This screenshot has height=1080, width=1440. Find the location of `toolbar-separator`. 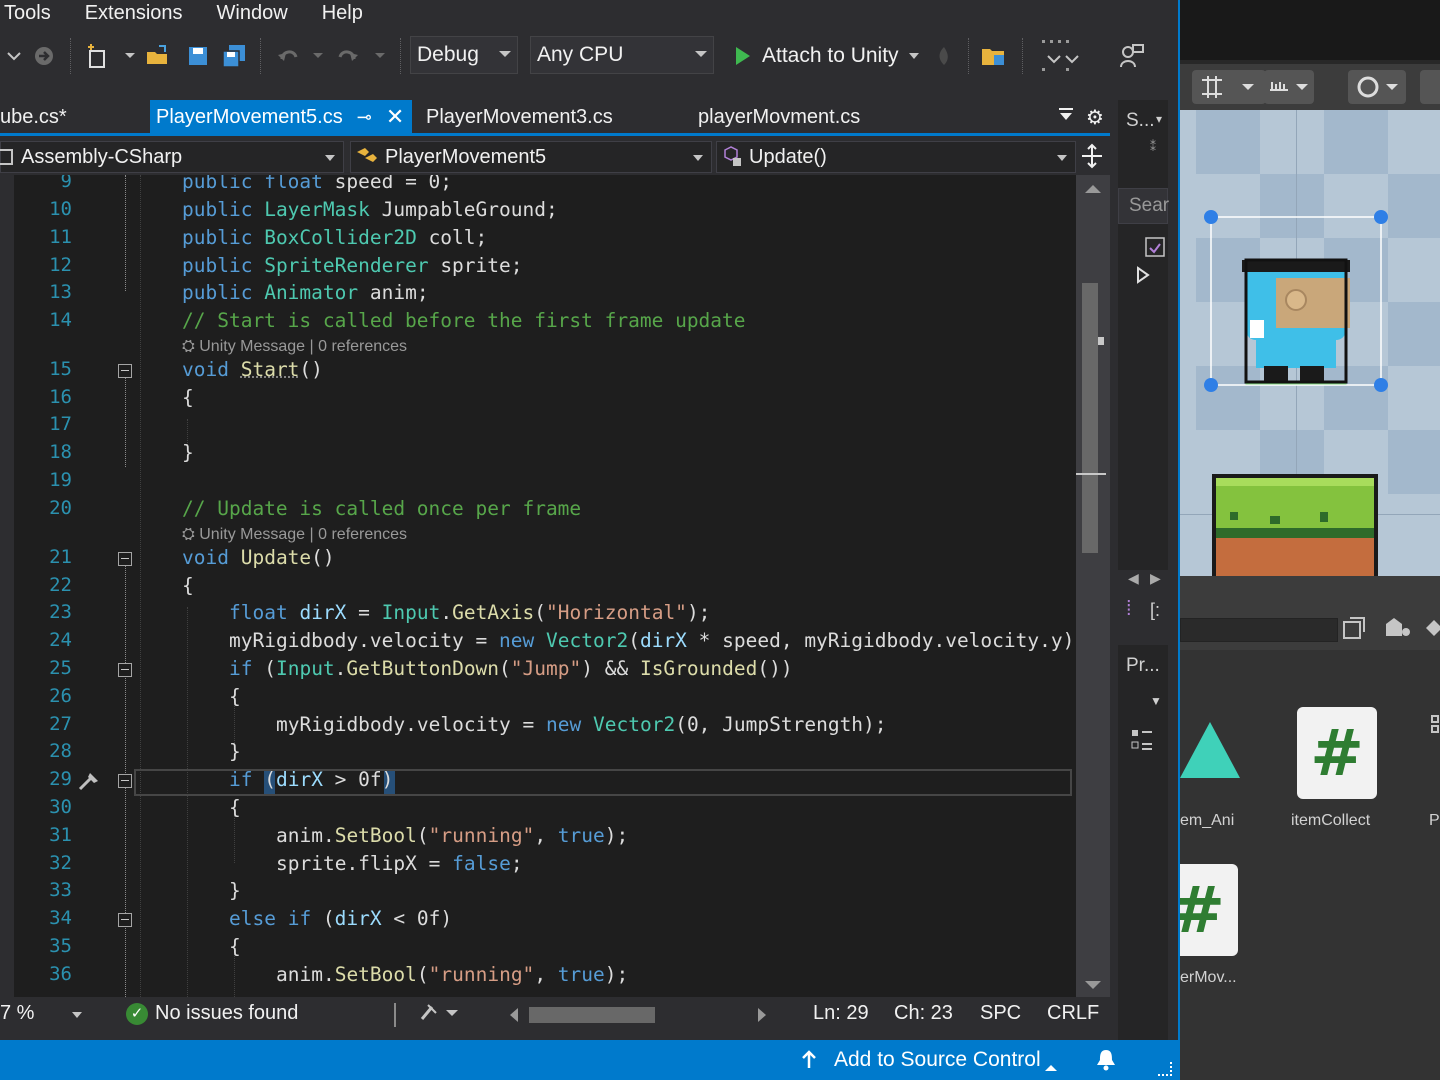

toolbar-separator is located at coordinates (71, 56).